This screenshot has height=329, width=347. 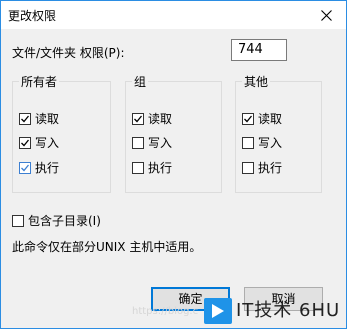 I want to click on other-read-checkbox: 读取, so click(x=262, y=118).